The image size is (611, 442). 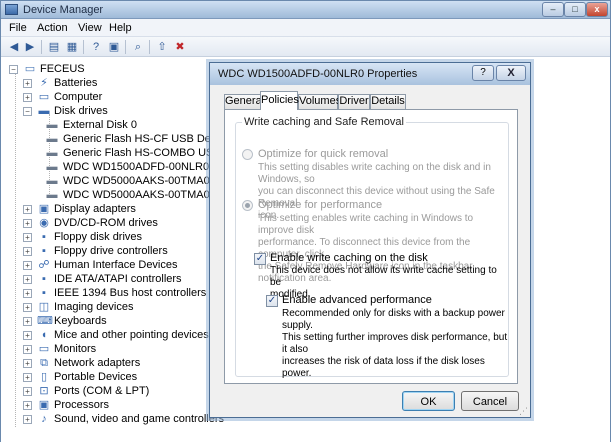 What do you see at coordinates (98, 237) in the screenshot?
I see `tree-item-label: Floppy disk drives` at bounding box center [98, 237].